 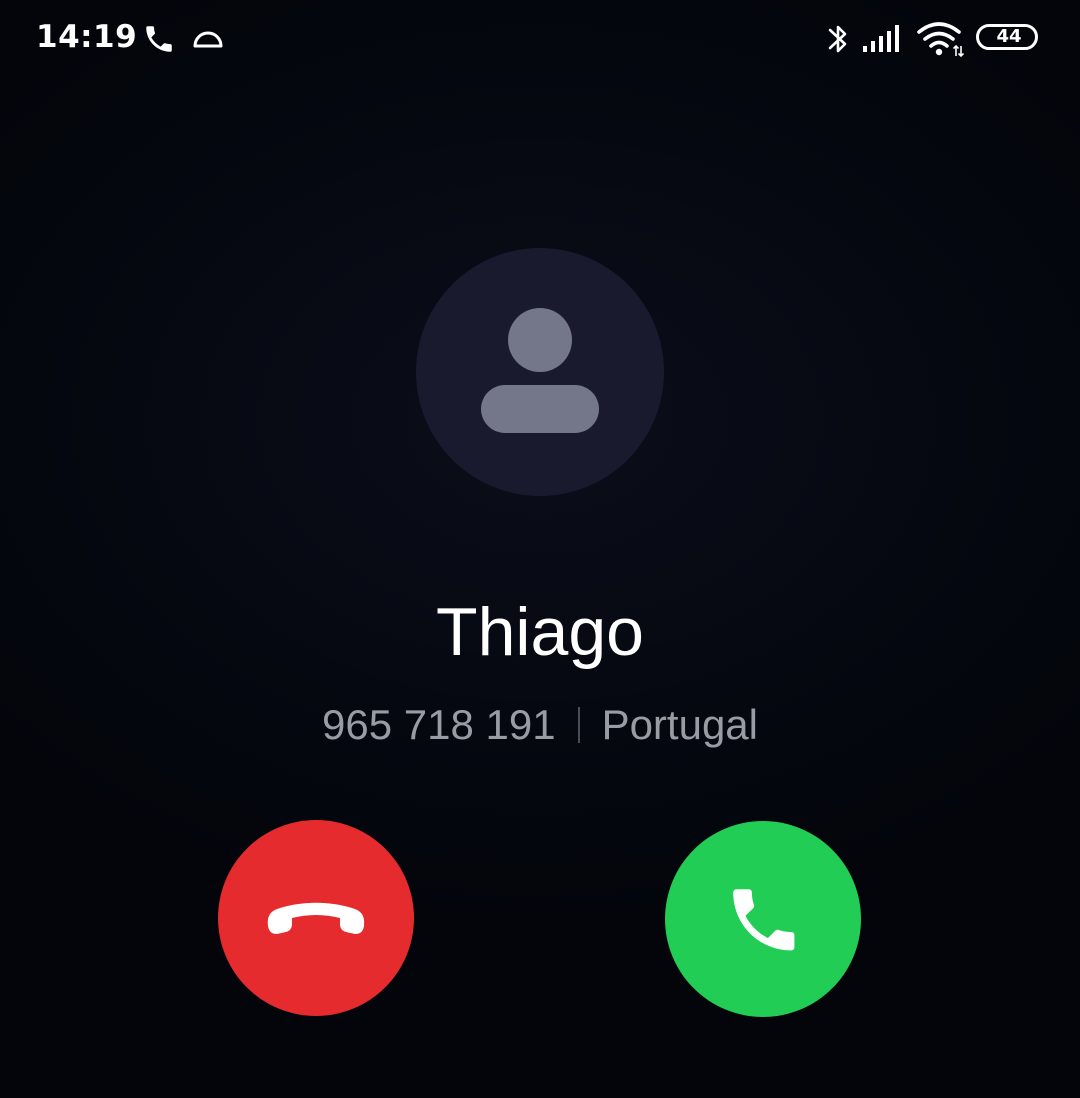 I want to click on battery-icon: 44, so click(x=1007, y=37).